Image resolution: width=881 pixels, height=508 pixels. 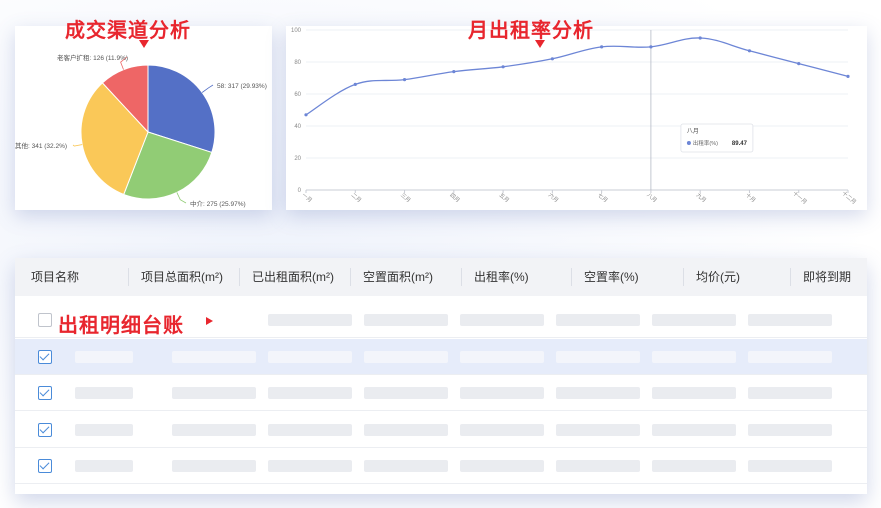 I want to click on table-annotation-title: 出租明细台账, so click(x=121, y=325).